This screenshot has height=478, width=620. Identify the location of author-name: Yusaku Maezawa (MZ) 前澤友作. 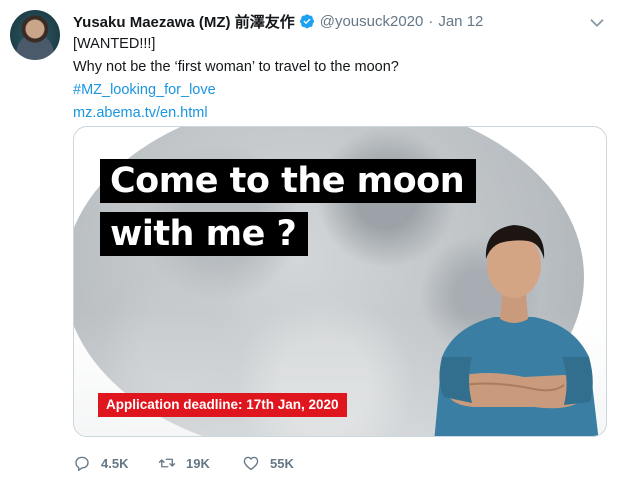
(184, 21).